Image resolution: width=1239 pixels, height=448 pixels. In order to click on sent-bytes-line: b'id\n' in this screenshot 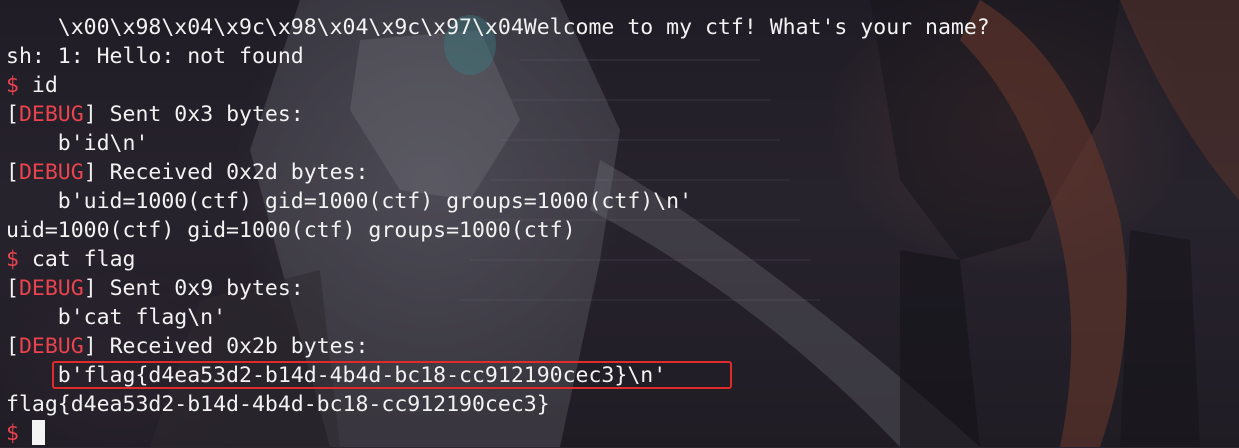, I will do `click(77, 143)`.